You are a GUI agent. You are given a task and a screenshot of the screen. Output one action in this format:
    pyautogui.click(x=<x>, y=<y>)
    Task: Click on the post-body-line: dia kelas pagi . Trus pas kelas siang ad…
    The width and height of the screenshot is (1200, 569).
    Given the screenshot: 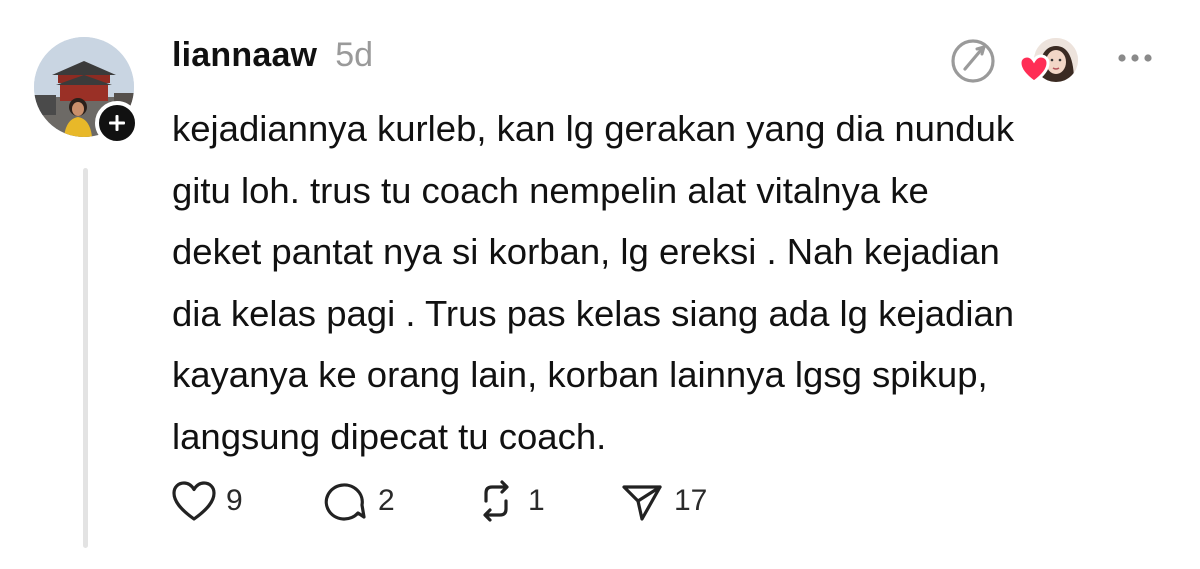 What is the action you would take?
    pyautogui.click(x=593, y=313)
    